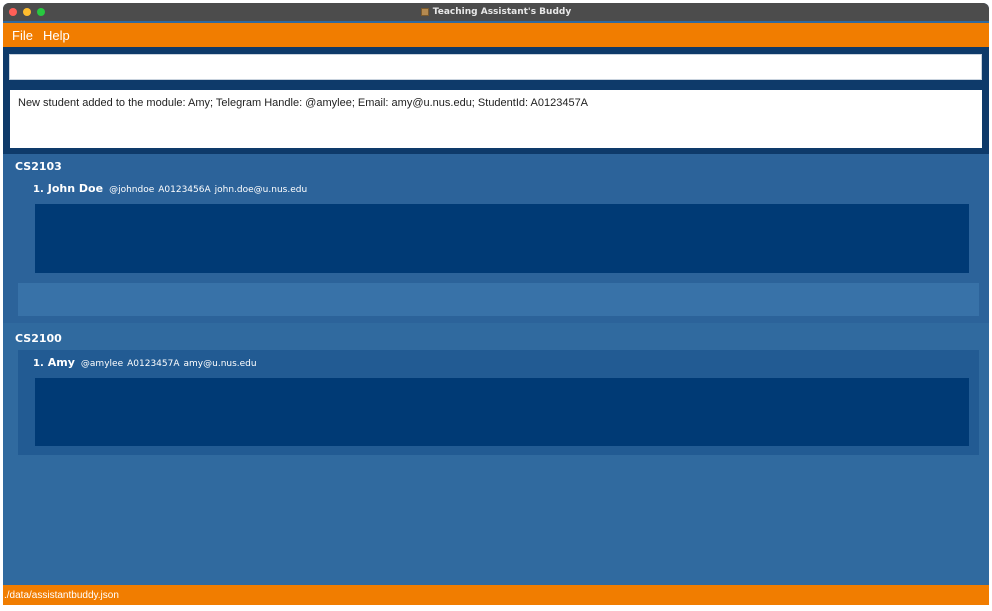 The image size is (992, 611). What do you see at coordinates (220, 364) in the screenshot?
I see `student-email: amy@u.nus.edu` at bounding box center [220, 364].